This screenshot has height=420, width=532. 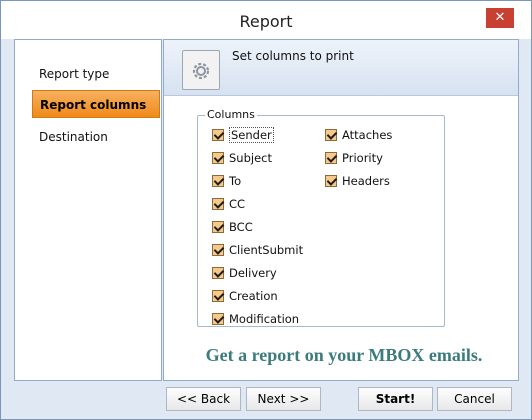 What do you see at coordinates (241, 227) in the screenshot?
I see `checkbox-label: BCC` at bounding box center [241, 227].